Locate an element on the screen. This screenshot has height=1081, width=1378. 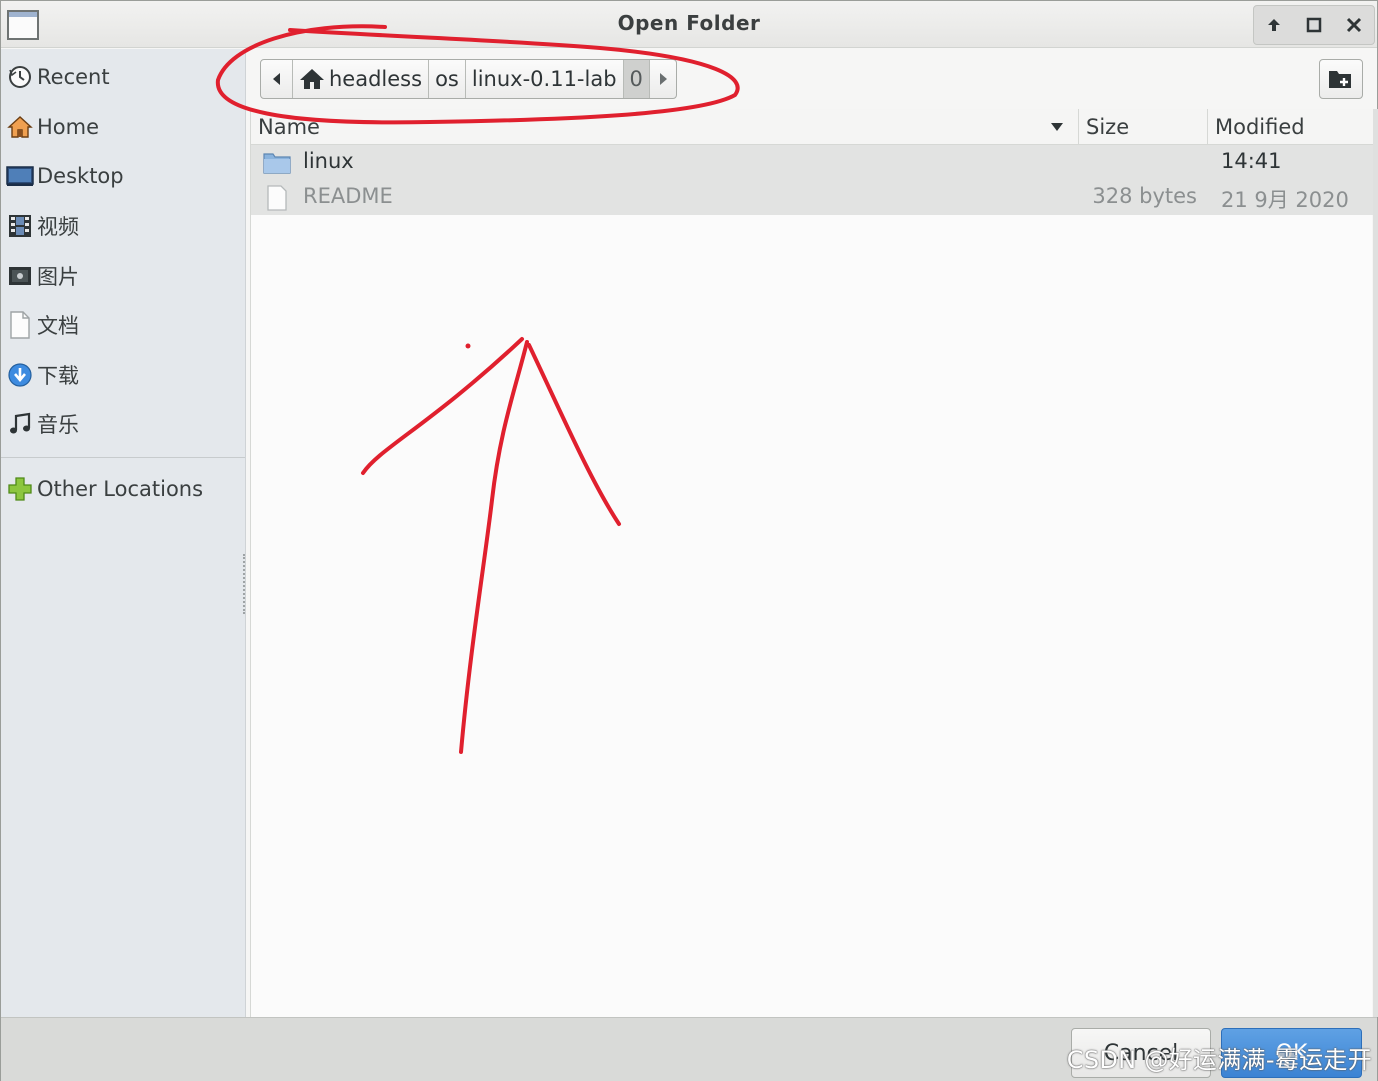
path-segment-current: 0 is located at coordinates (636, 79).